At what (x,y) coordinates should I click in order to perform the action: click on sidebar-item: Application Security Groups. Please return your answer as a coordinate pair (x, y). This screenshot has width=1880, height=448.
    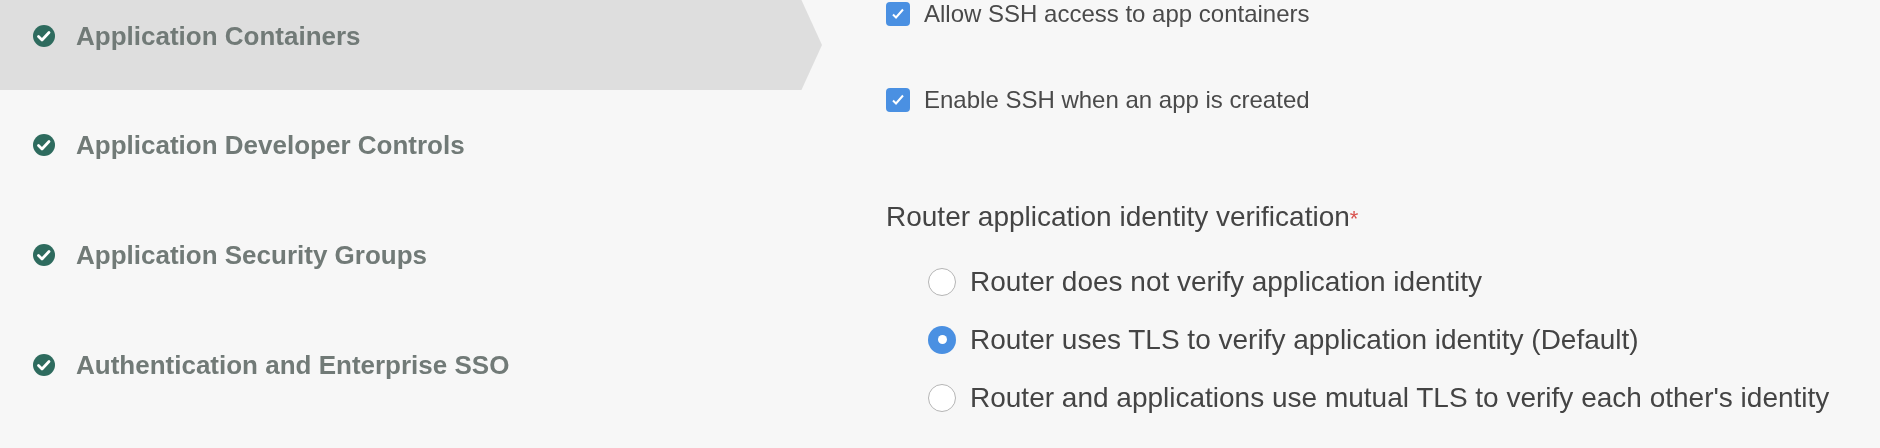
    Looking at the image, I should click on (411, 255).